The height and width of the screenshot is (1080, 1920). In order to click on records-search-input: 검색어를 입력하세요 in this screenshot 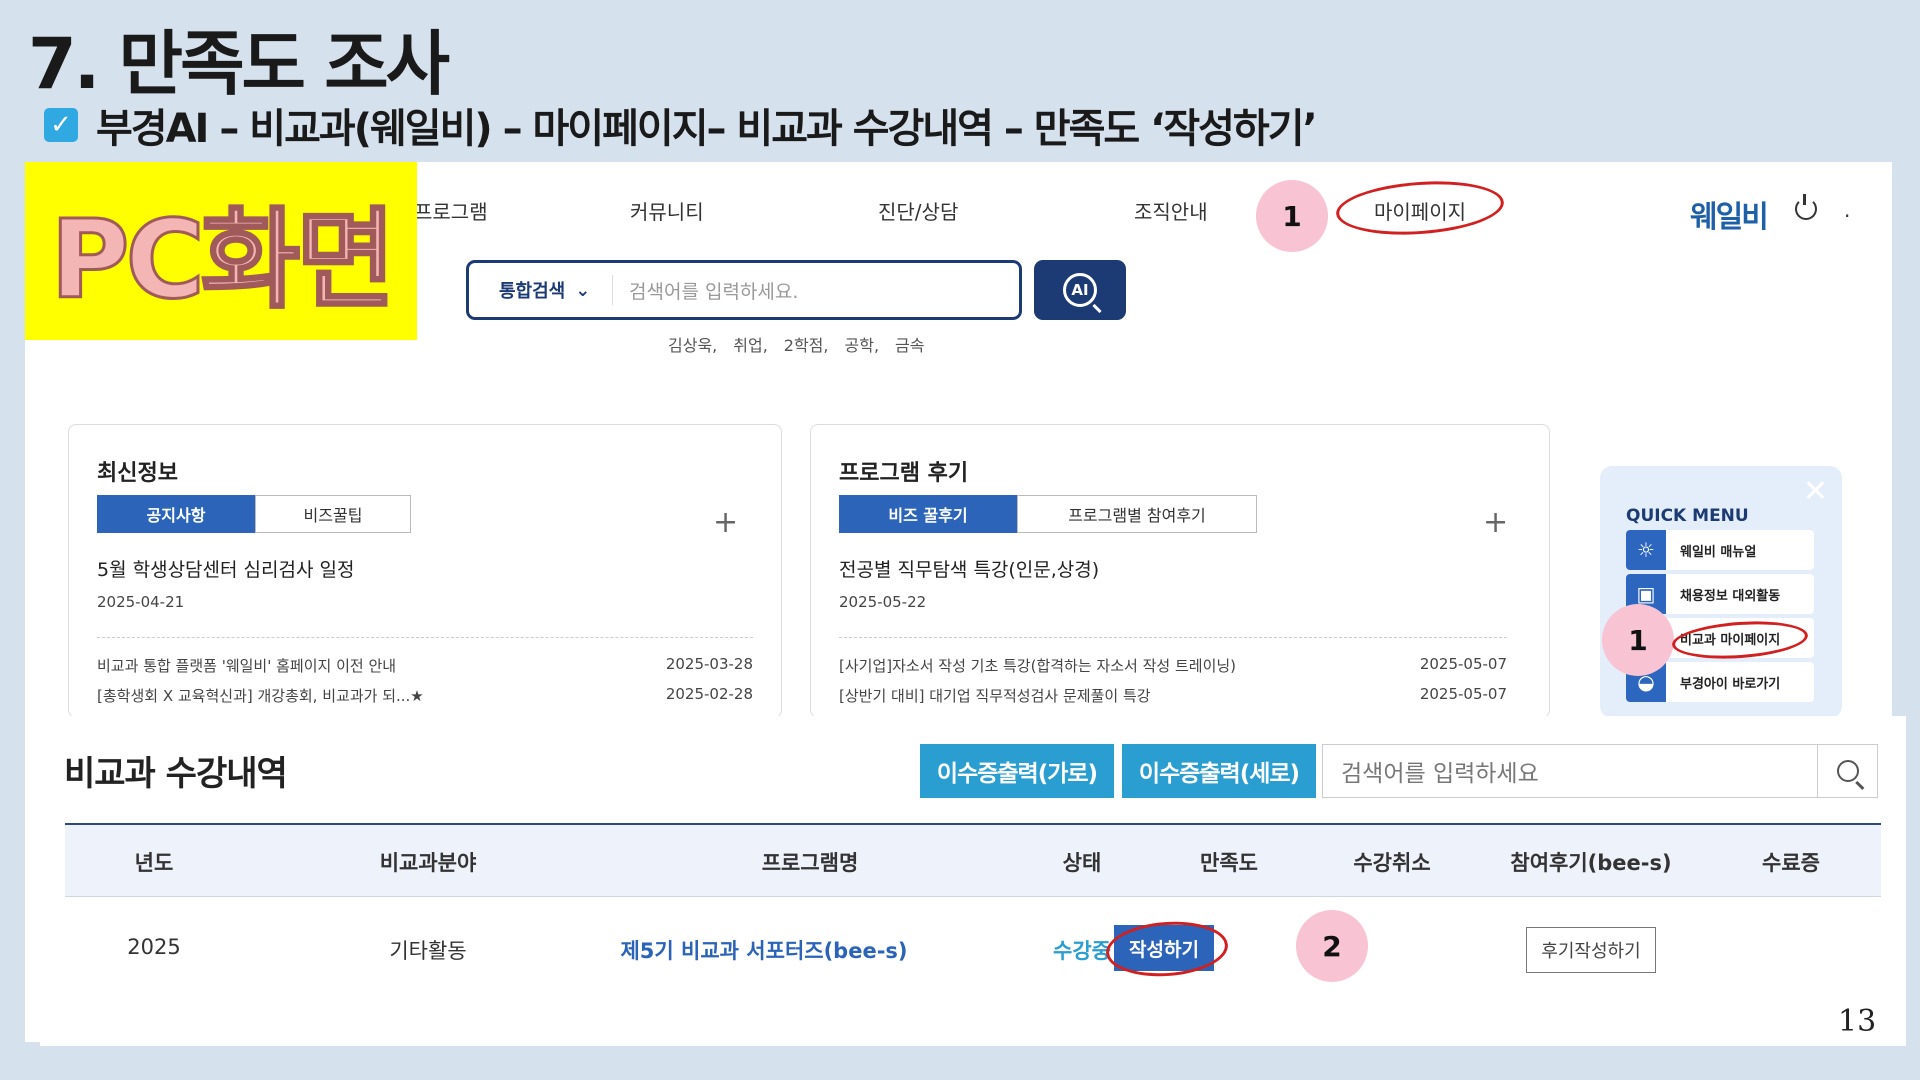, I will do `click(1570, 771)`.